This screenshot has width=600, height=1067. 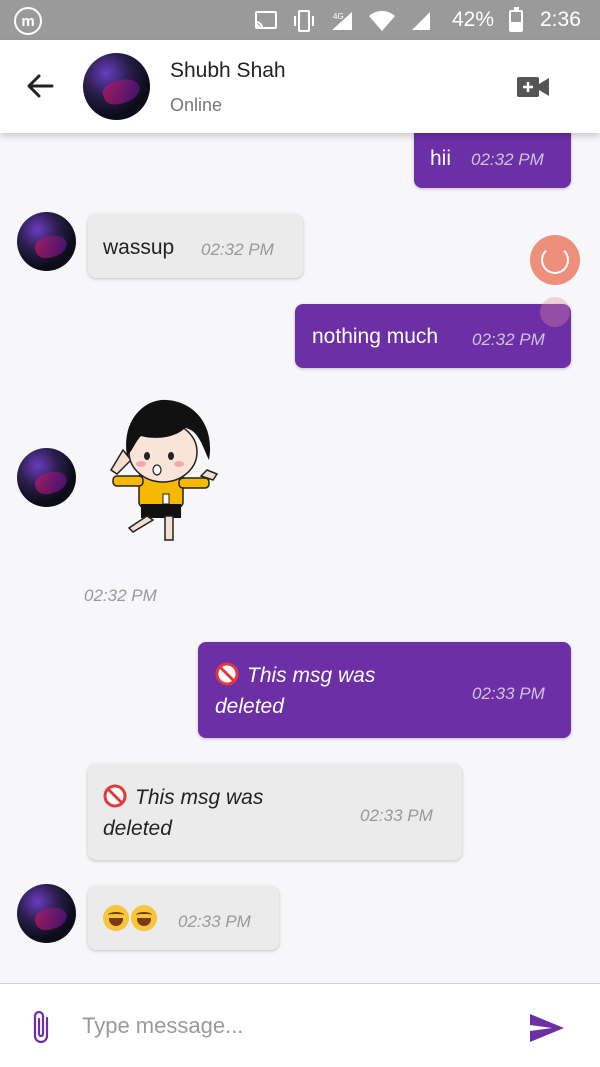 What do you see at coordinates (555, 312) in the screenshot?
I see `overlay-dot` at bounding box center [555, 312].